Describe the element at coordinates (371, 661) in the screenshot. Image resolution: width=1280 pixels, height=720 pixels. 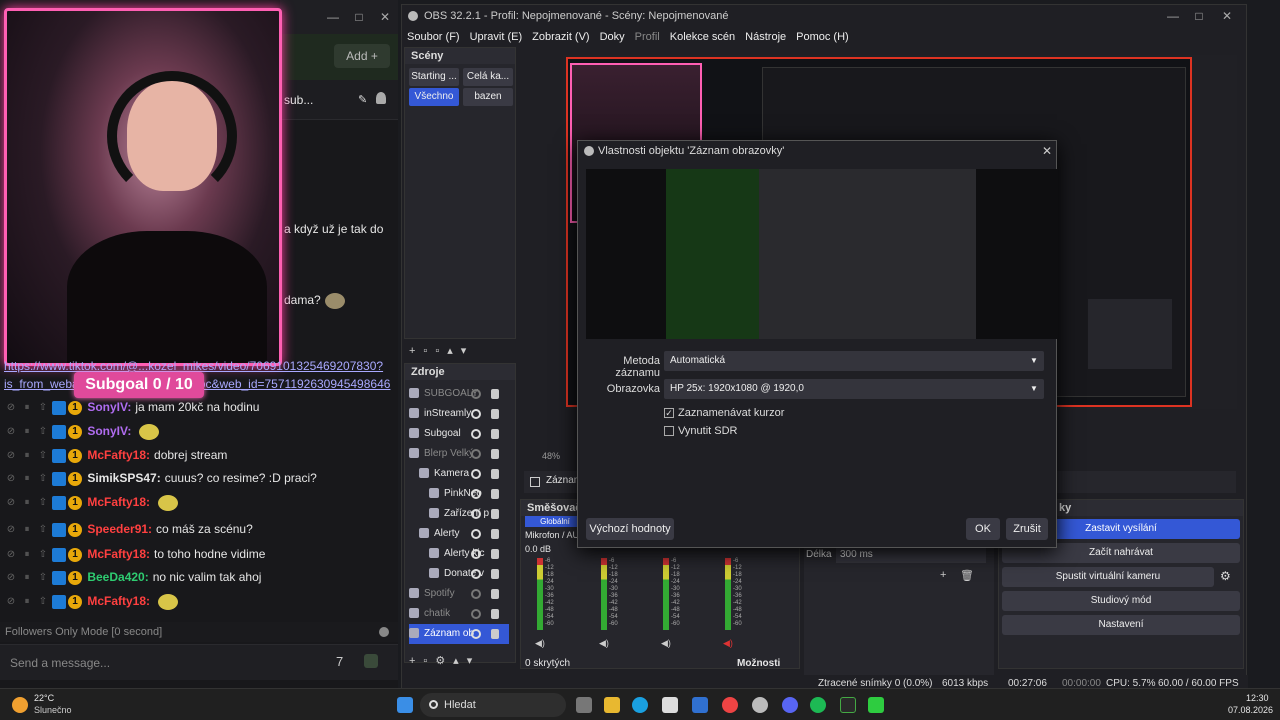
I see `send-icon` at that location.